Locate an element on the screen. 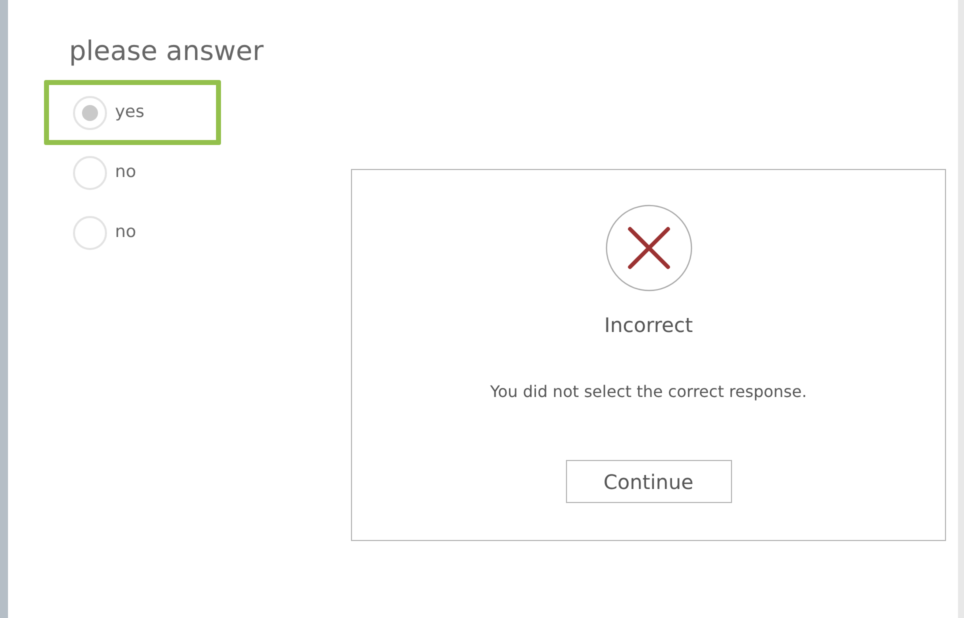  option-label: yes is located at coordinates (129, 112).